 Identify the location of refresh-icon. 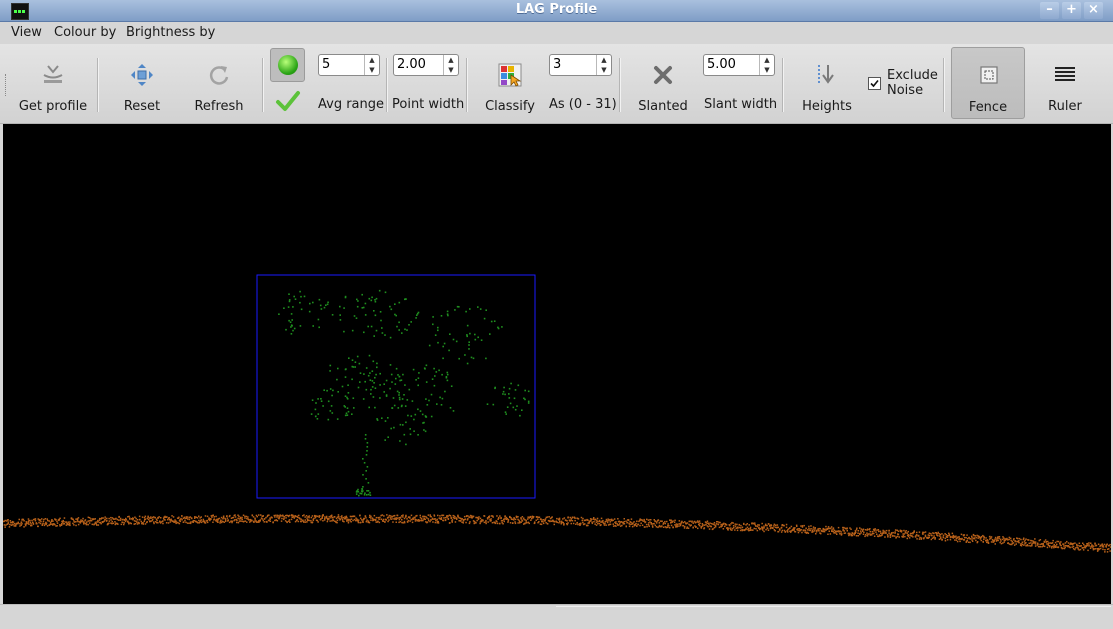
(219, 75).